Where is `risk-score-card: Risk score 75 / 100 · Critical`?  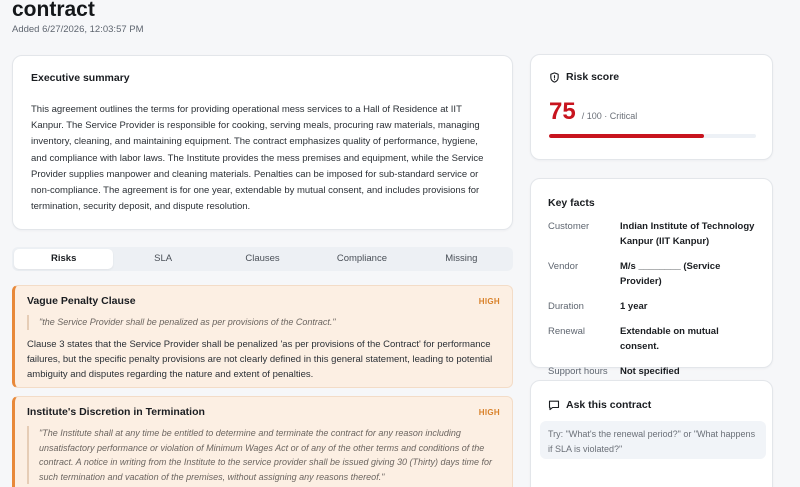 risk-score-card: Risk score 75 / 100 · Critical is located at coordinates (651, 107).